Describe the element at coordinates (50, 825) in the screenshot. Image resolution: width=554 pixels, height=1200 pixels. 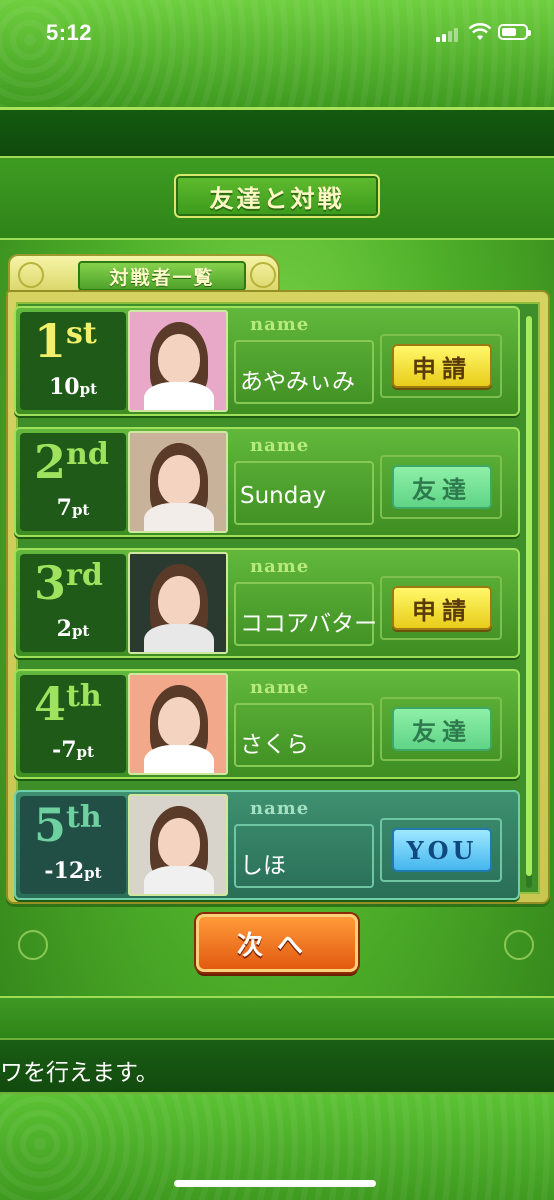
I see `rank-number: 5` at that location.